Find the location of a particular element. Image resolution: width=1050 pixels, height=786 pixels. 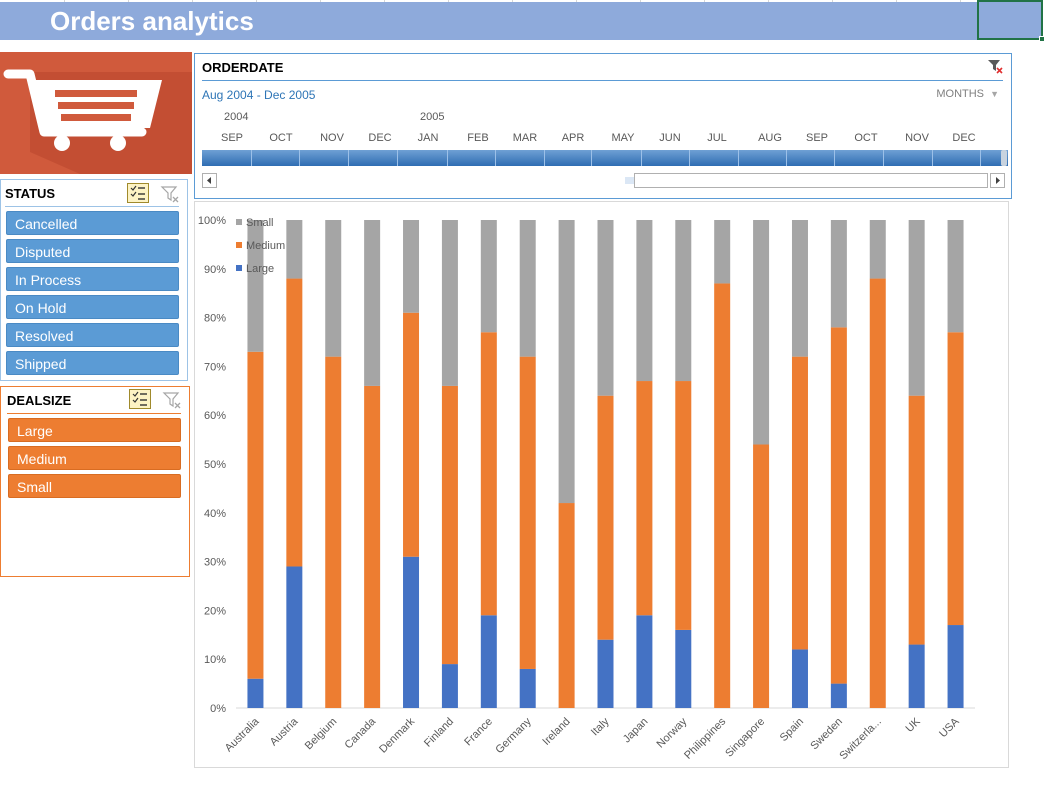

timeline-scrollbar is located at coordinates (604, 181).